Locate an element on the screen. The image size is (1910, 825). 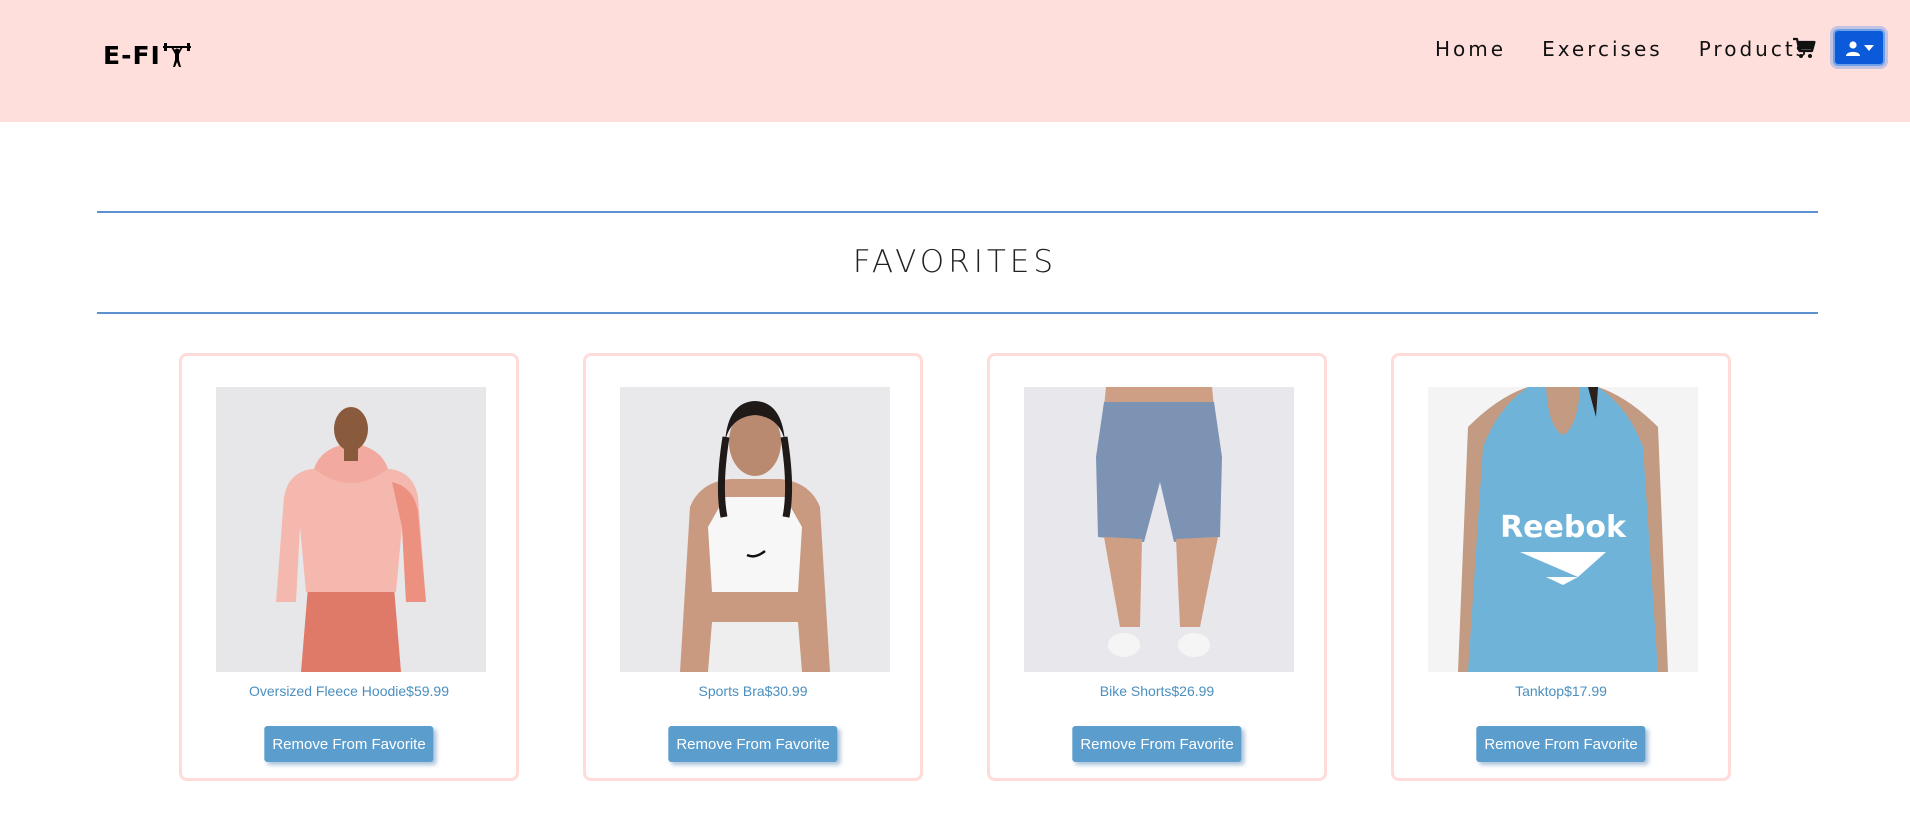
product-price: $17.99 is located at coordinates (1585, 691).